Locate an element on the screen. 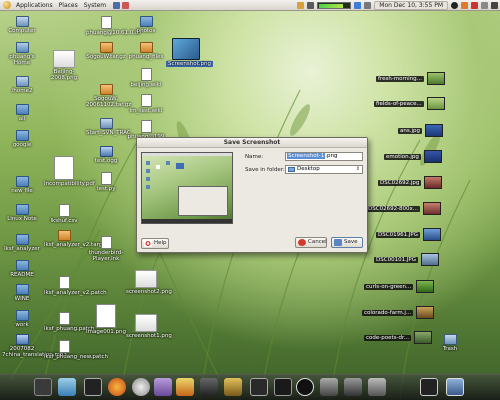 Image resolution: width=500 pixels, height=400 pixels. notification-icon is located at coordinates (301, 5).